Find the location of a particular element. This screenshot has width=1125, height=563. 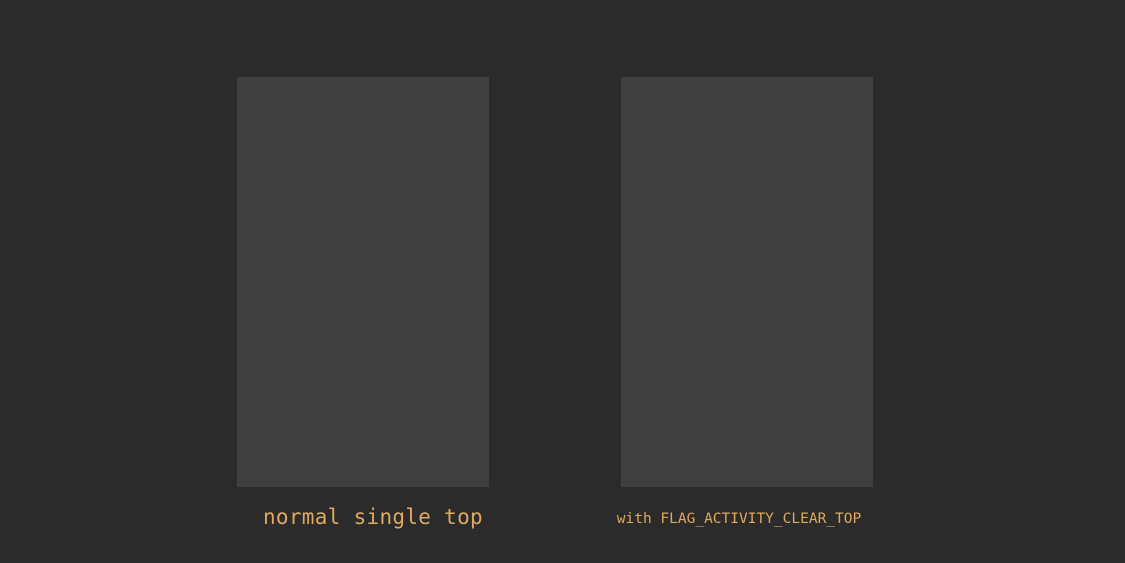

clear-top-caption: with FLAG_ACTIVITY_CLEAR_TOP is located at coordinates (739, 519).